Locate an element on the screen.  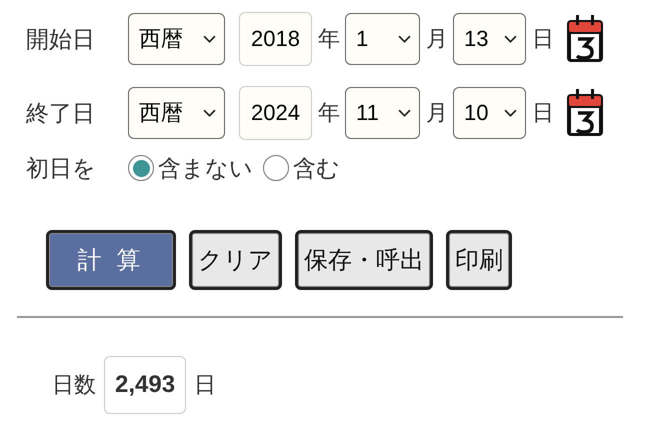
result-field: 2,493 is located at coordinates (145, 385).